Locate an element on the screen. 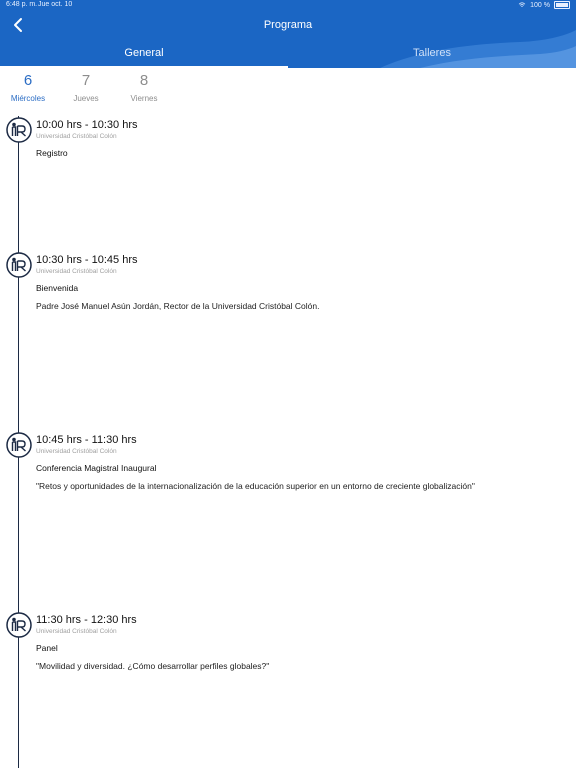 The width and height of the screenshot is (576, 768). day-number: 6 is located at coordinates (28, 80).